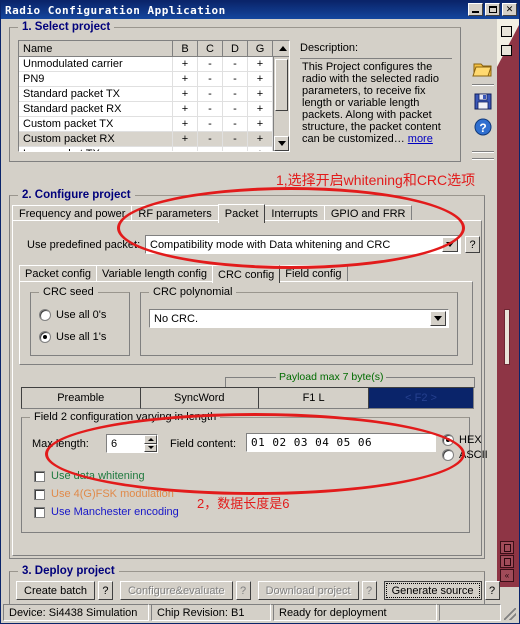 This screenshot has height=624, width=520. What do you see at coordinates (507, 547) in the screenshot?
I see `rail-restore-button` at bounding box center [507, 547].